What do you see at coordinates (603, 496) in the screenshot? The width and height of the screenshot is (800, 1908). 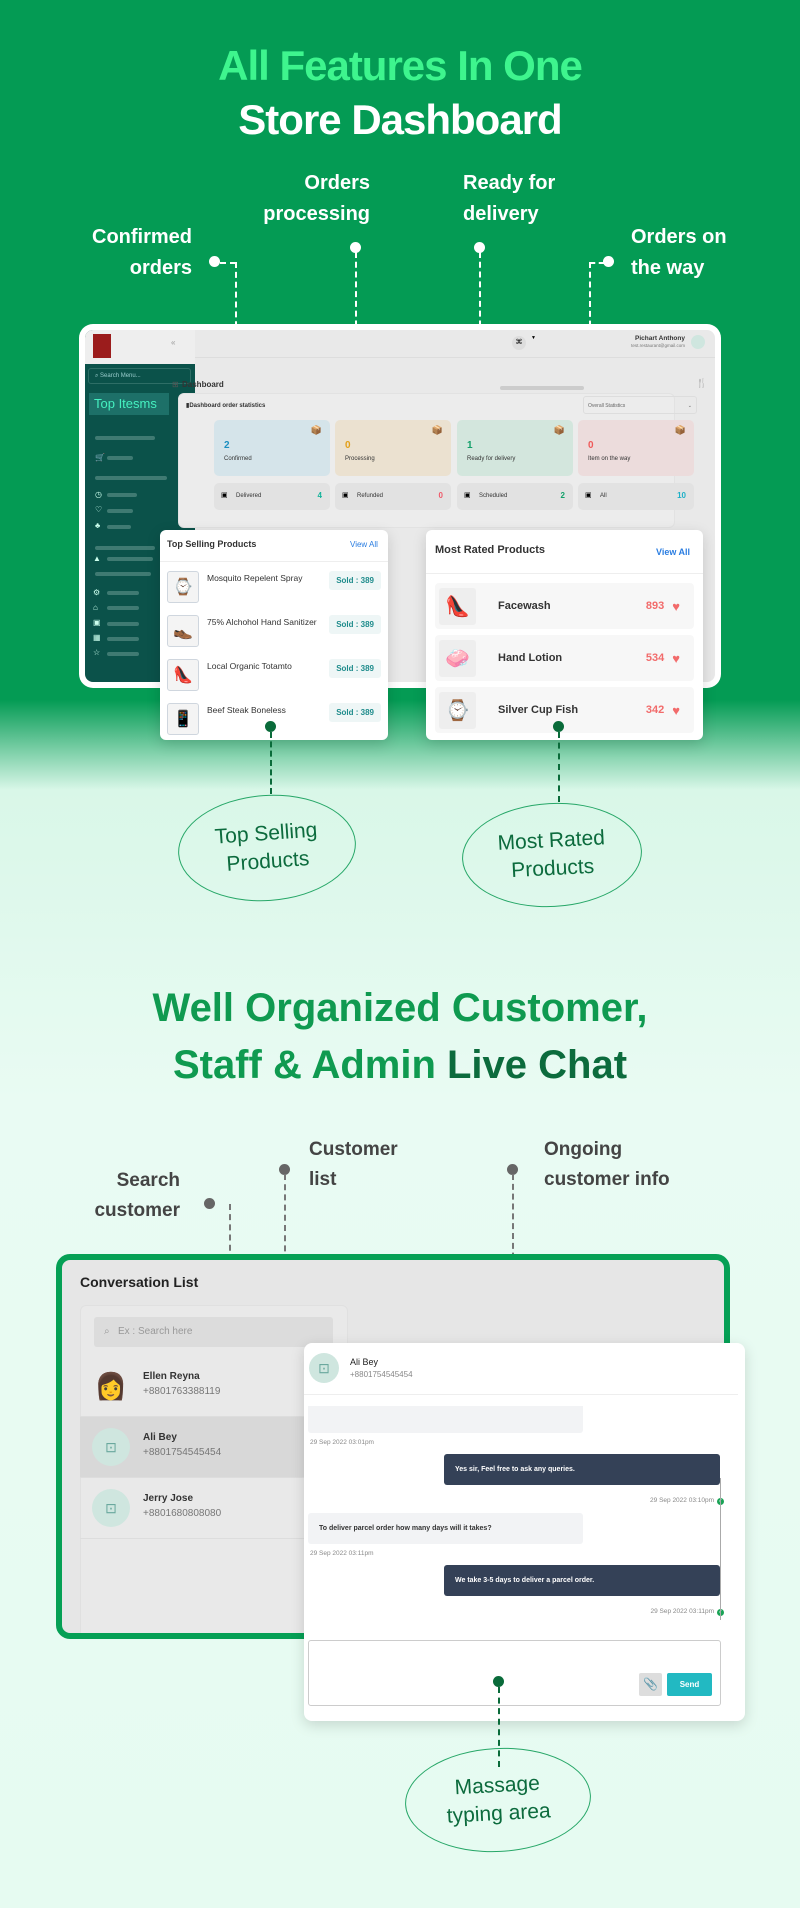 I see `stat-row-label: All` at bounding box center [603, 496].